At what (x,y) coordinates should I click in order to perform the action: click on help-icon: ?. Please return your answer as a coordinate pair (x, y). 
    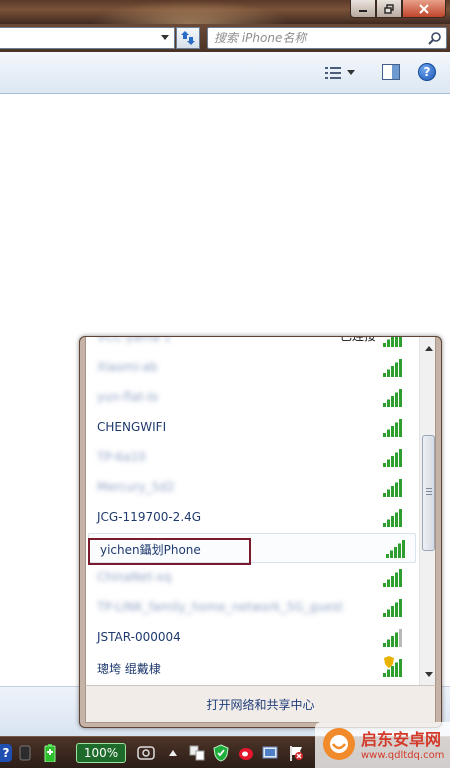
    Looking at the image, I should click on (427, 72).